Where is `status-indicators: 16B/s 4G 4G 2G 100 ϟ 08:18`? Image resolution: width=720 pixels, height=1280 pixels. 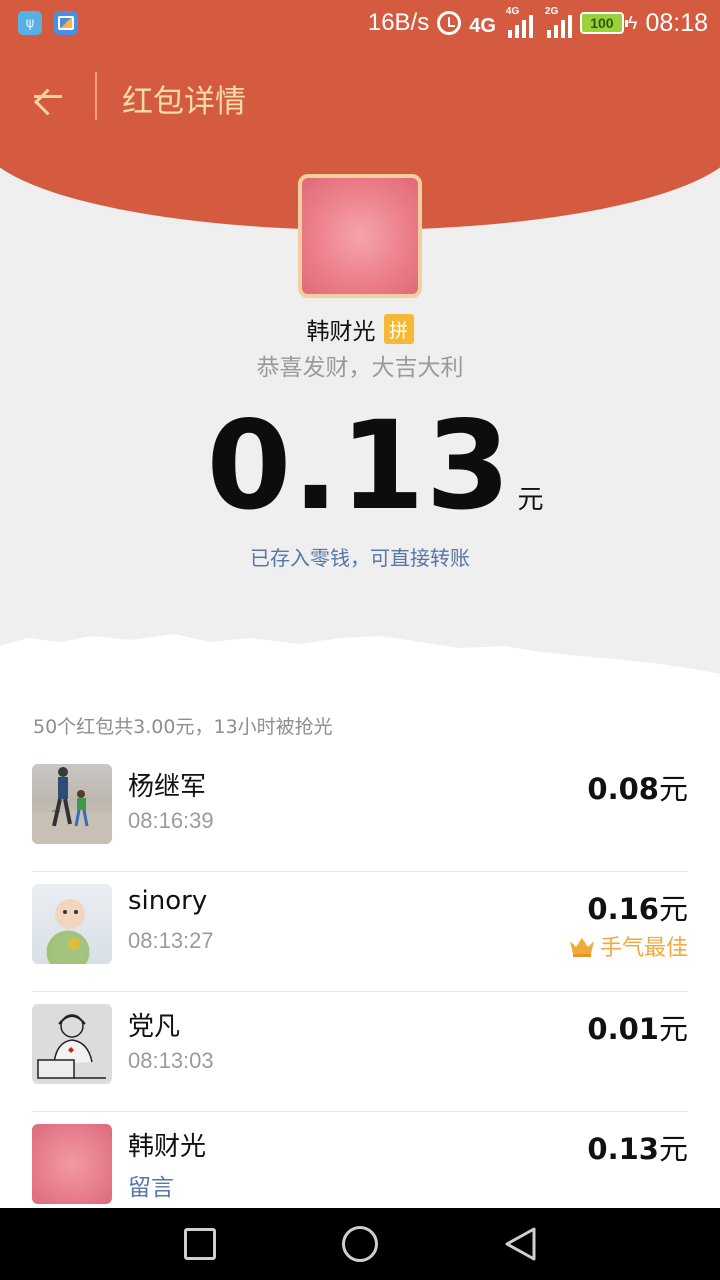 status-indicators: 16B/s 4G 4G 2G 100 ϟ 08:18 is located at coordinates (537, 22).